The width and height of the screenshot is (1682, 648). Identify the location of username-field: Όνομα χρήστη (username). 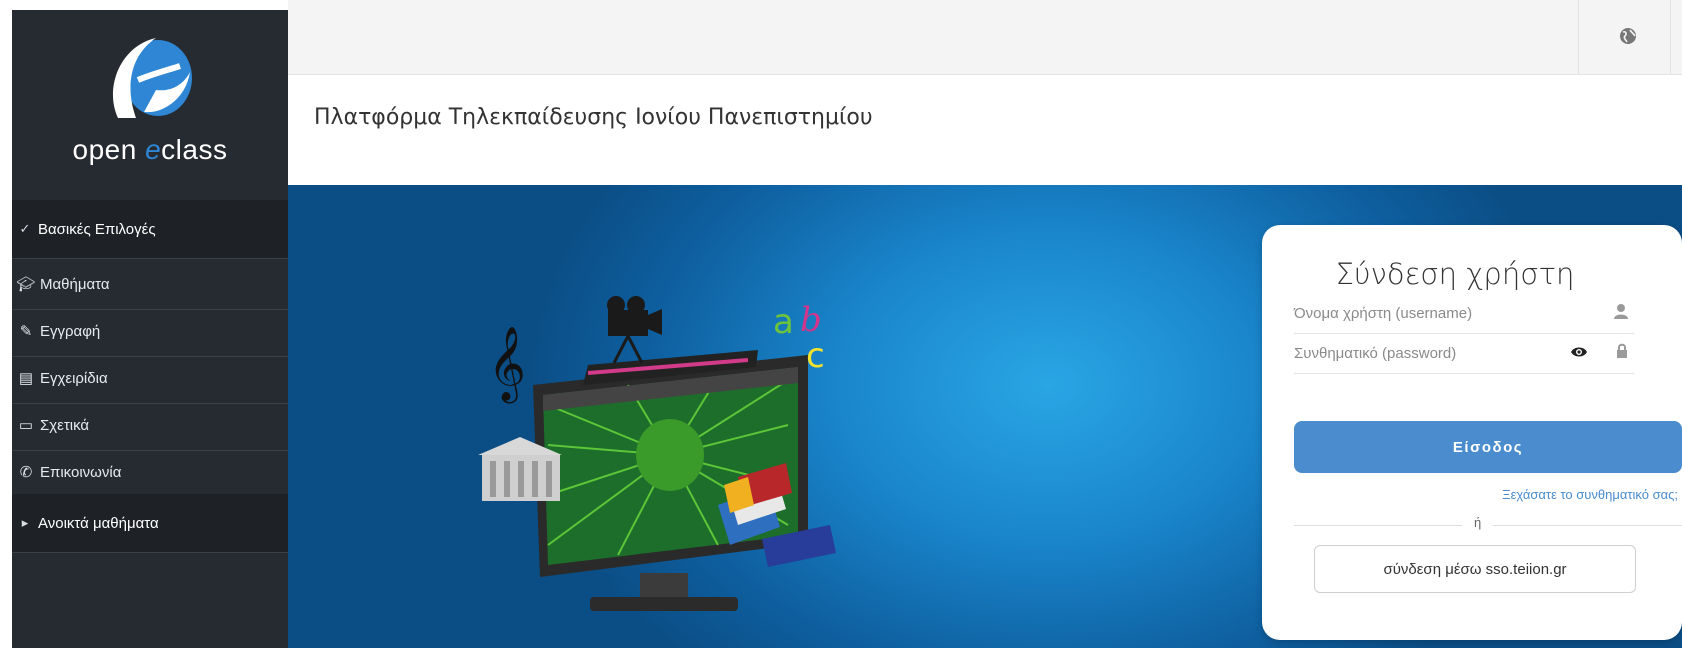
(1464, 313).